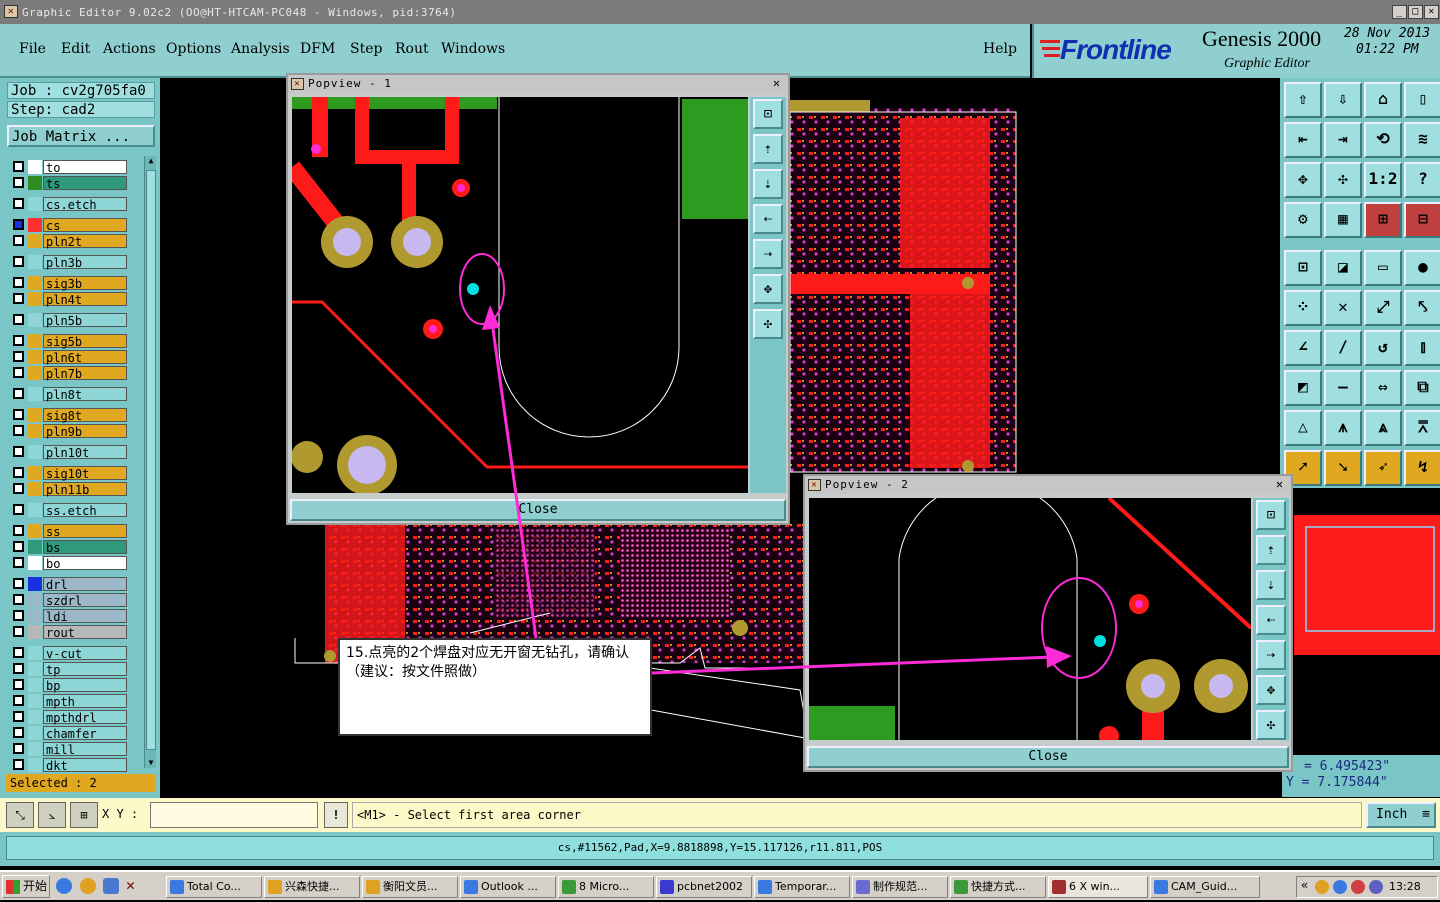 Image resolution: width=1440 pixels, height=902 pixels. What do you see at coordinates (768, 114) in the screenshot?
I see `popview-1-zoom-icon: ⊡` at bounding box center [768, 114].